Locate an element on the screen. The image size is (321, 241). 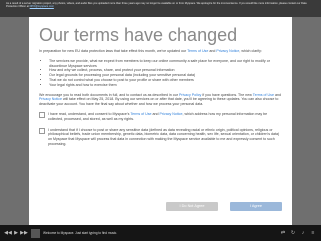
next-icon: ▶▶ is located at coordinates (24, 233).